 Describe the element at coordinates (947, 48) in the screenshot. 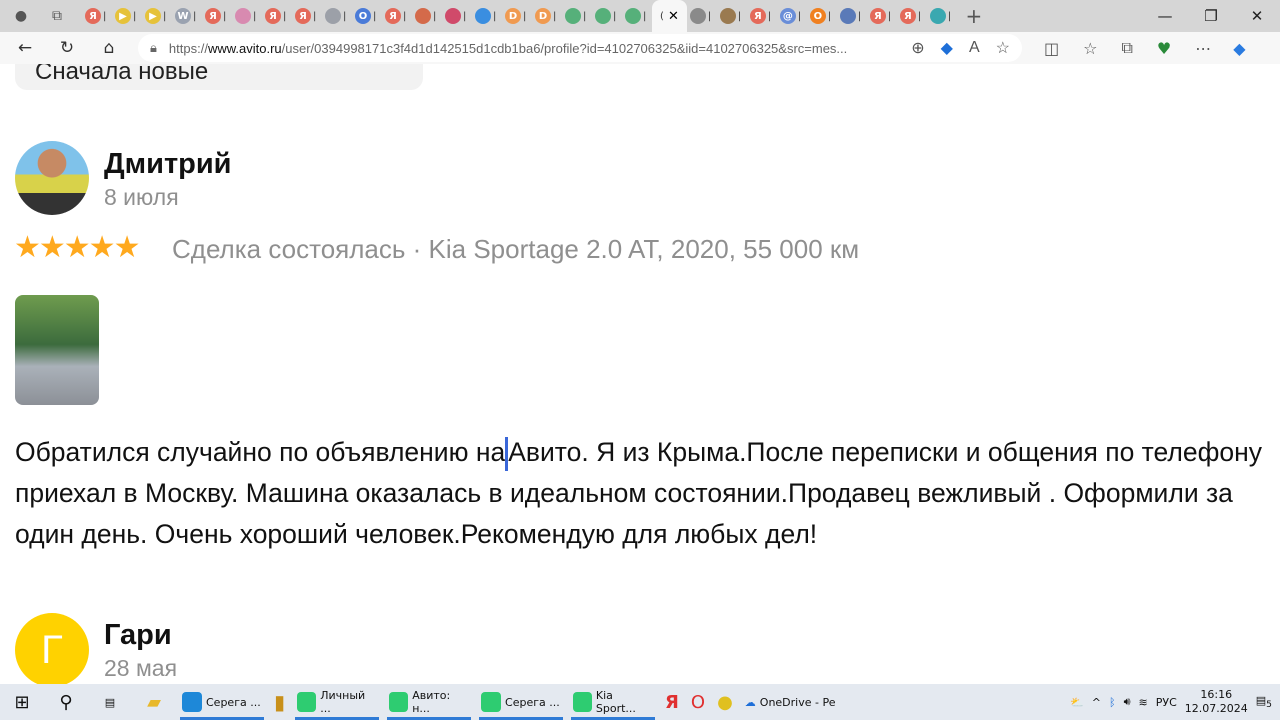

I see `tag-icon: ◆` at that location.